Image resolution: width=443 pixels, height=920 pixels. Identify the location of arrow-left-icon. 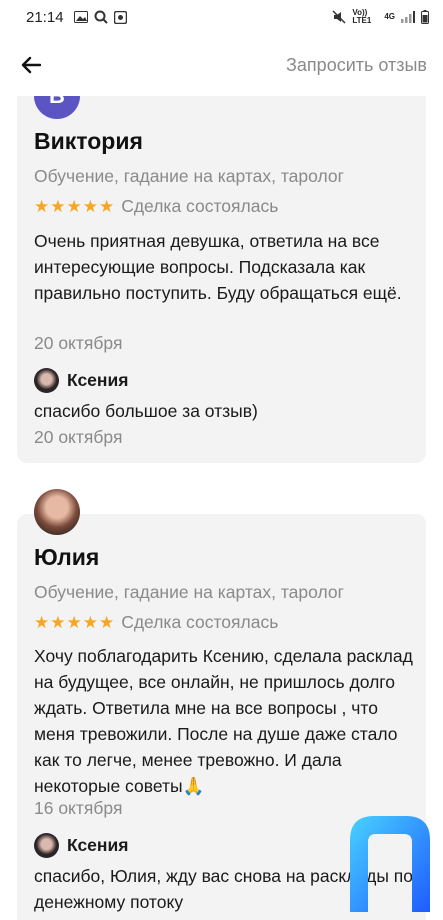
(31, 65).